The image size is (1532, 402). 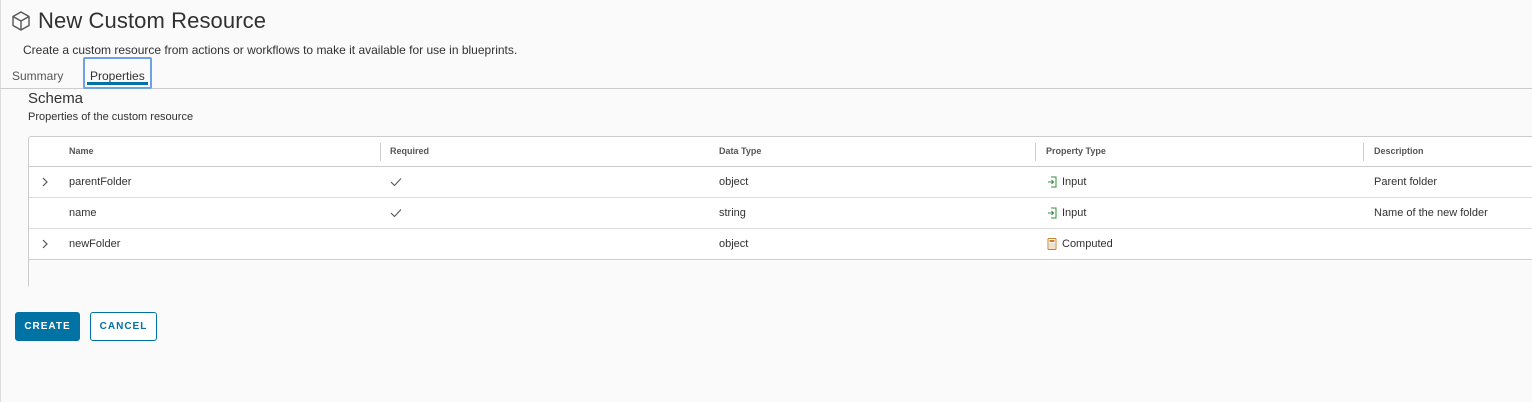 I want to click on cell-data-type: string, so click(x=732, y=213).